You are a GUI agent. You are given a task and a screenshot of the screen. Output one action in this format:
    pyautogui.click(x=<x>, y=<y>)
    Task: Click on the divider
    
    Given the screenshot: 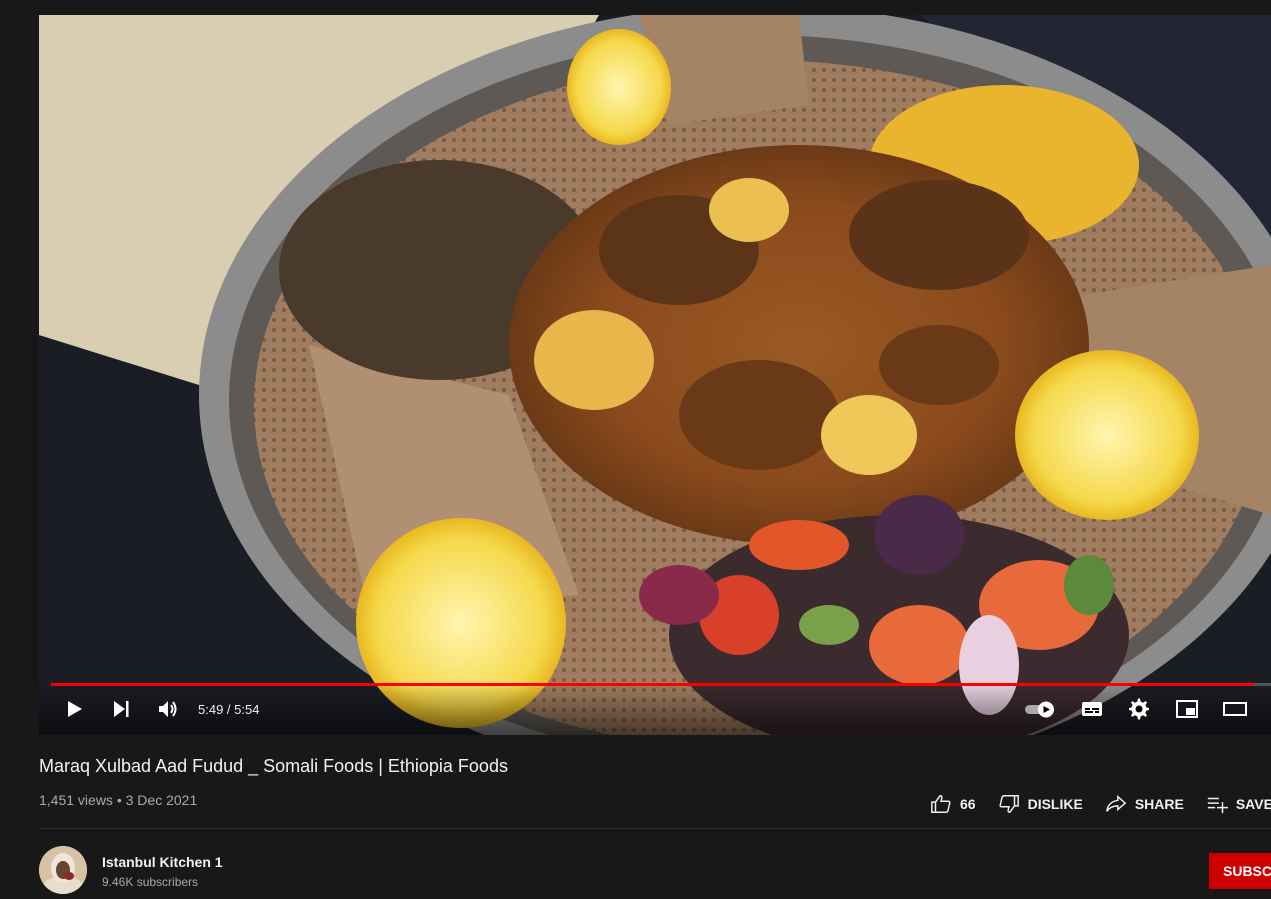 What is the action you would take?
    pyautogui.click(x=655, y=828)
    